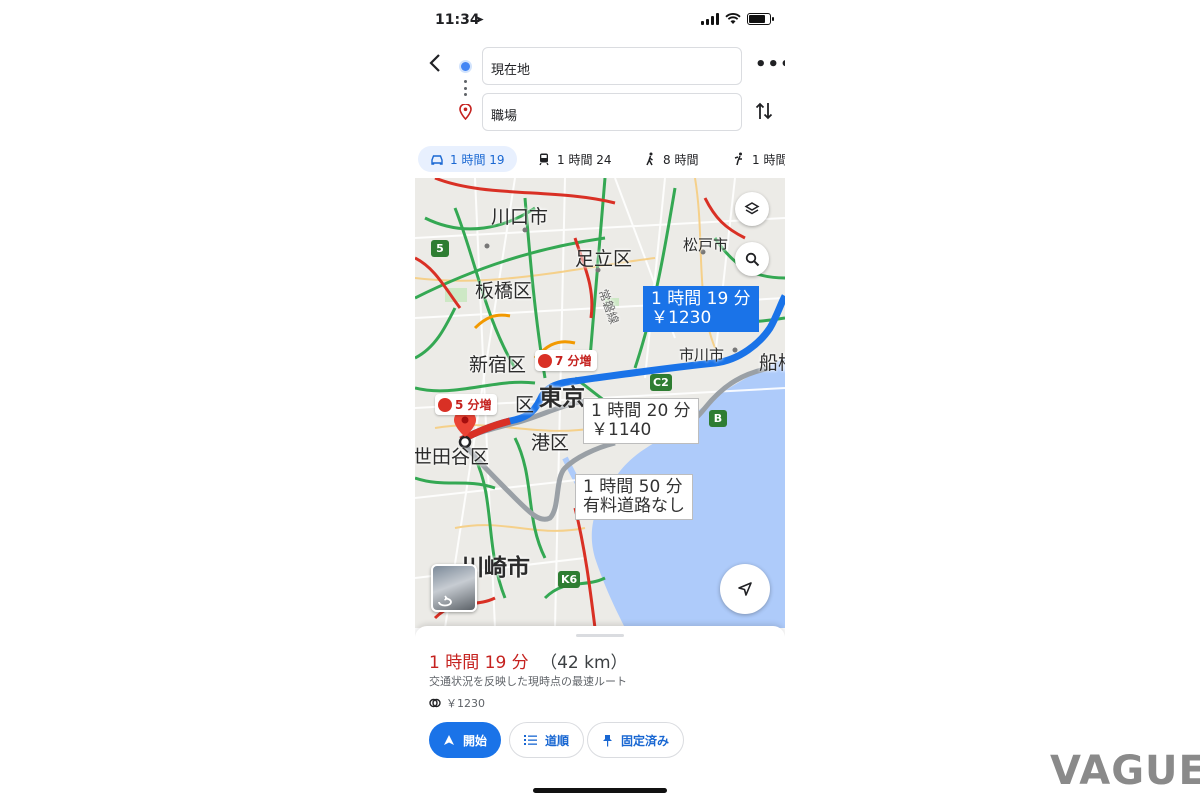  Describe the element at coordinates (1125, 771) in the screenshot. I see `vague-watermark: VAGUE` at that location.